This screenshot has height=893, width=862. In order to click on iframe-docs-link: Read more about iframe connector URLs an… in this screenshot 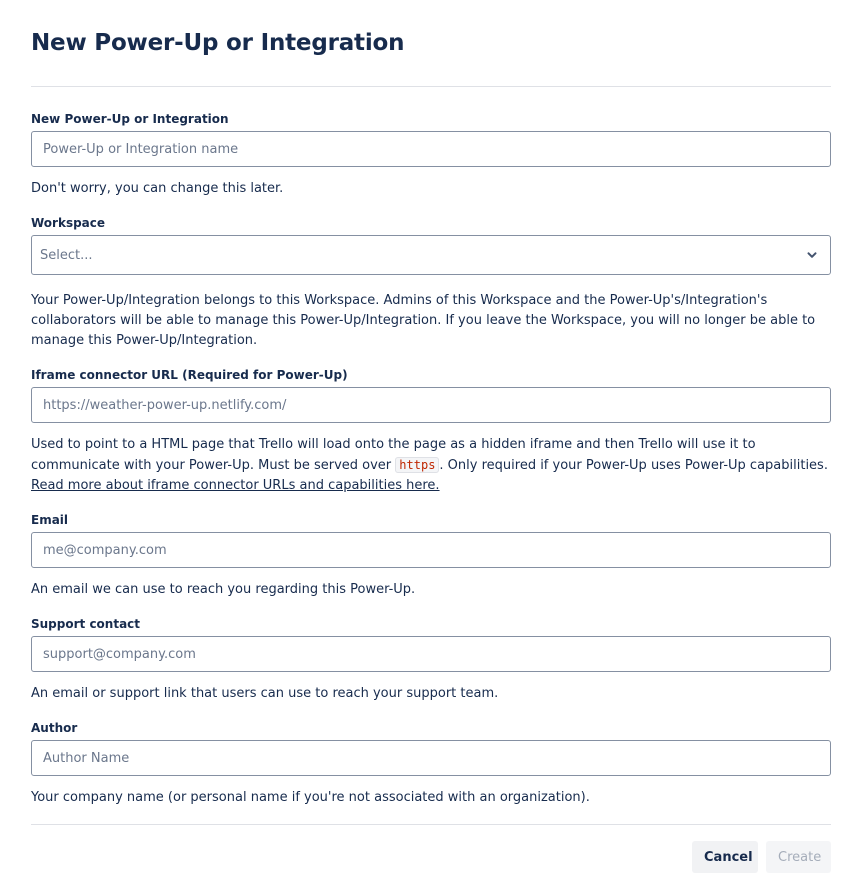, I will do `click(235, 485)`.